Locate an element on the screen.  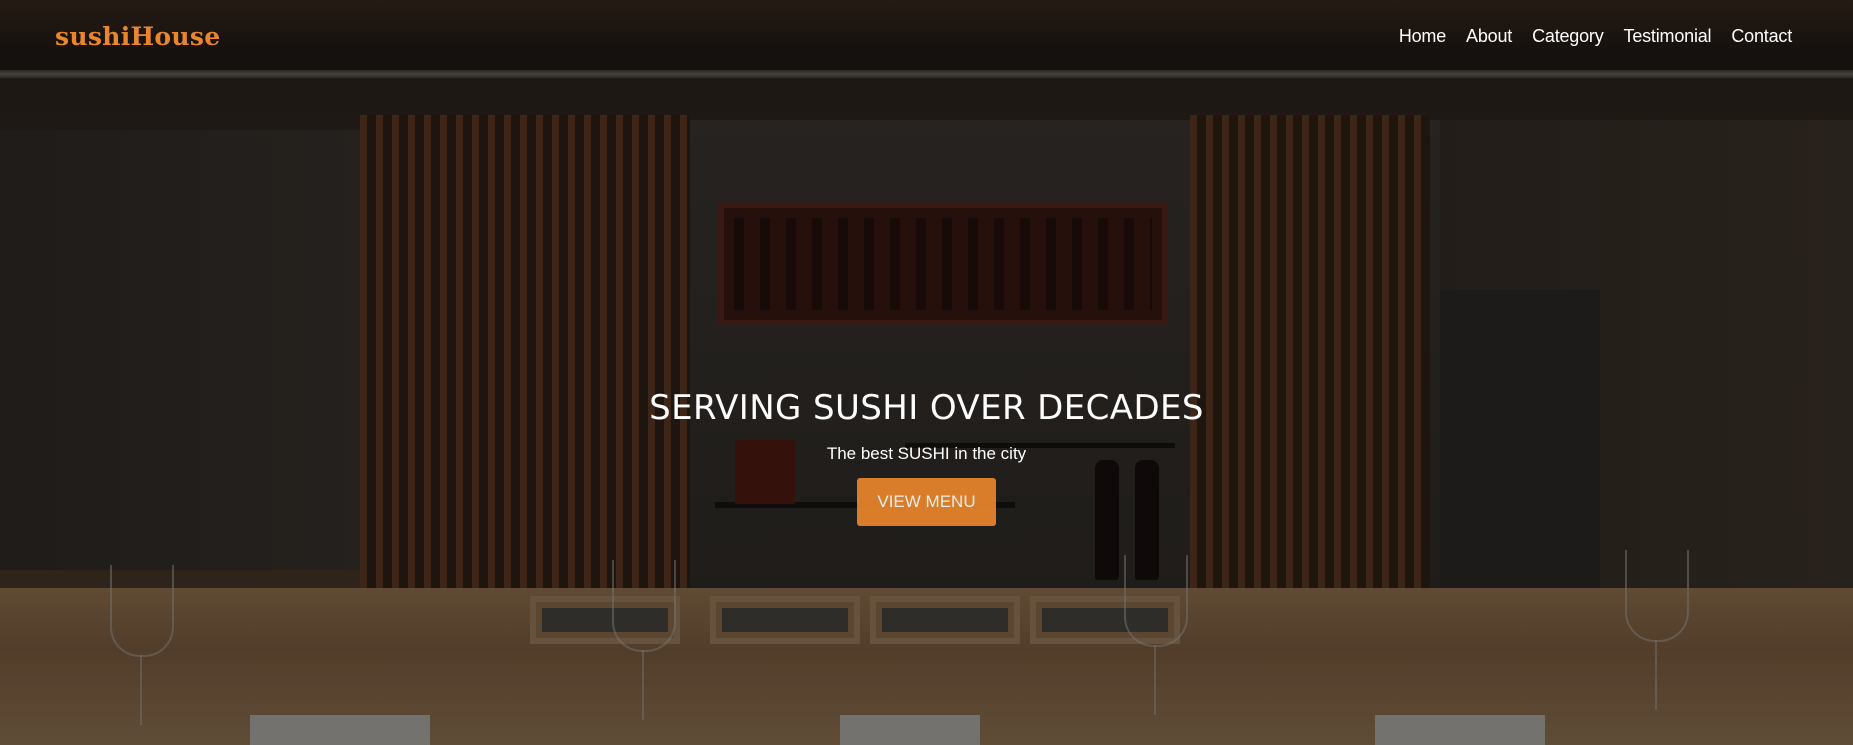
nav-item-category: Category is located at coordinates (1568, 36).